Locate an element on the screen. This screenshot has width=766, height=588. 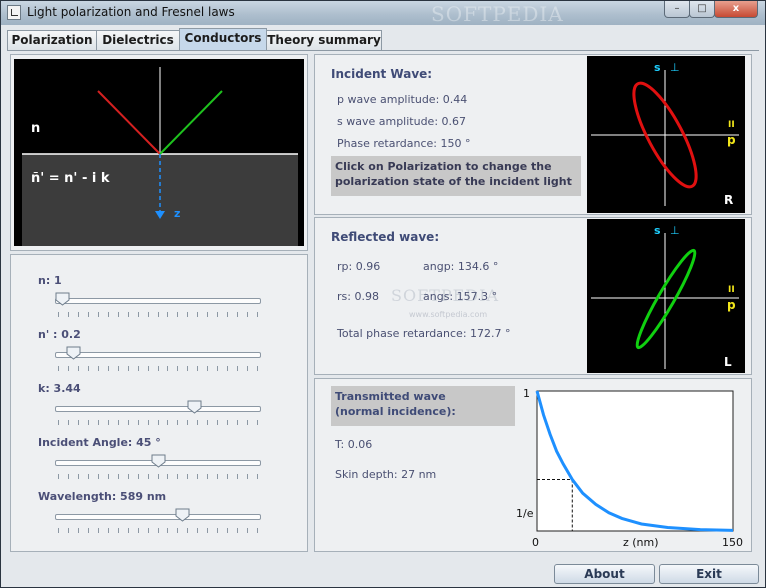
x-axis-tick-150: 150 is located at coordinates (732, 542).